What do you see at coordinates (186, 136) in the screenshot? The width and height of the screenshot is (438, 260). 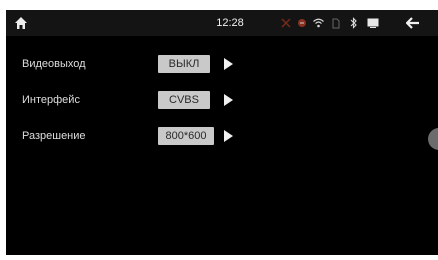 I see `setting-value-button: 800*600` at bounding box center [186, 136].